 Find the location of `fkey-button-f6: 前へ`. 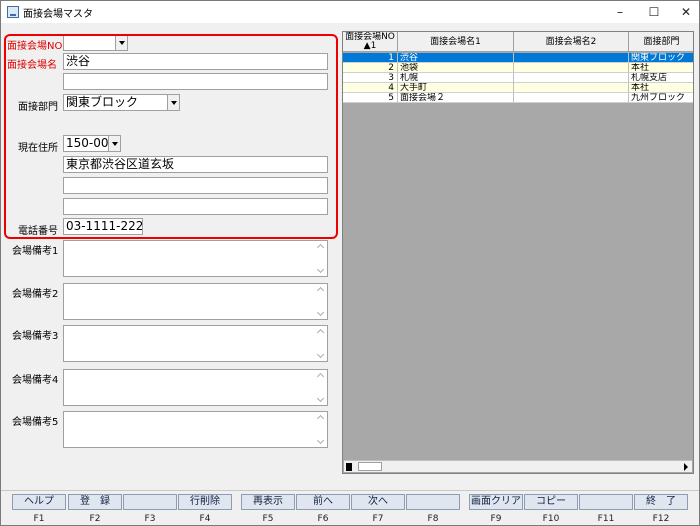

fkey-button-f6: 前へ is located at coordinates (323, 502).